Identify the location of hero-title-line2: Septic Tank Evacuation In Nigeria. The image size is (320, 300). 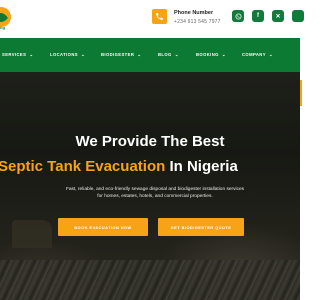
(119, 166).